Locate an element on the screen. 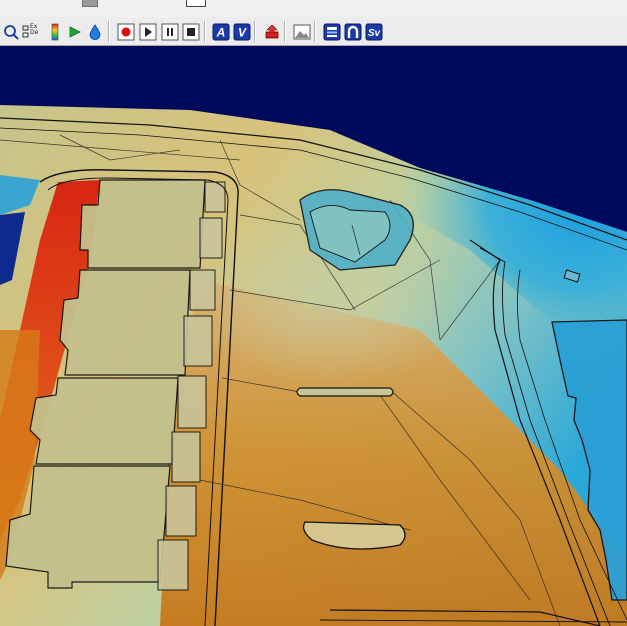 The width and height of the screenshot is (627, 626). stop-button is located at coordinates (190, 31).